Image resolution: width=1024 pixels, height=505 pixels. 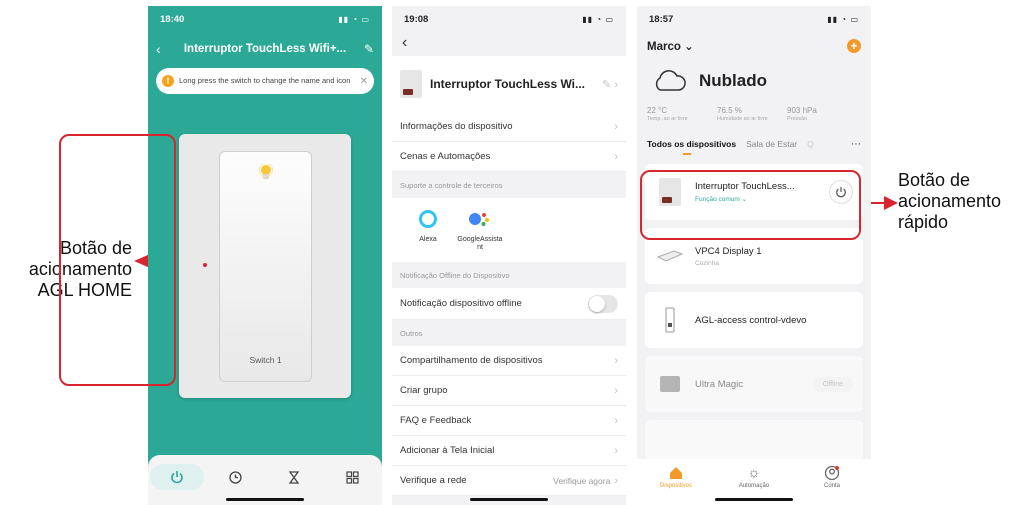 I want to click on row-offline-notification: Notificação dispositivo offline, so click(x=509, y=304).